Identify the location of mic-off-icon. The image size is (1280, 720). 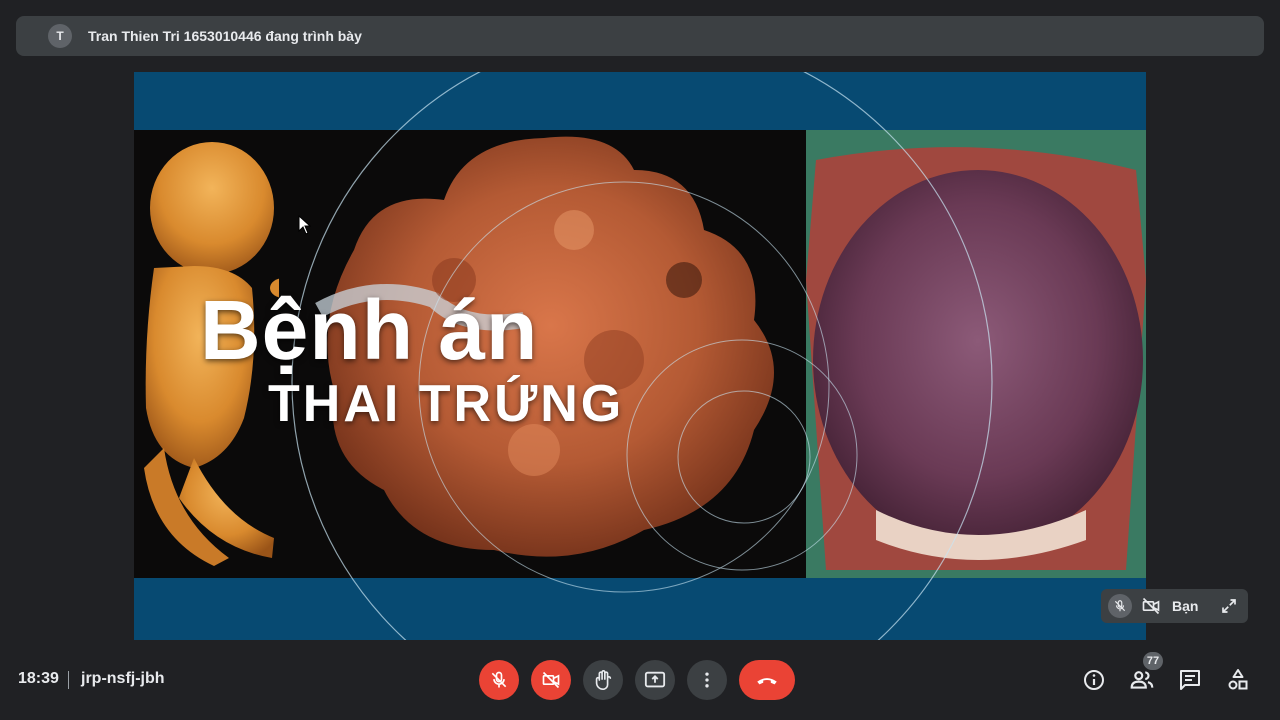
(499, 679).